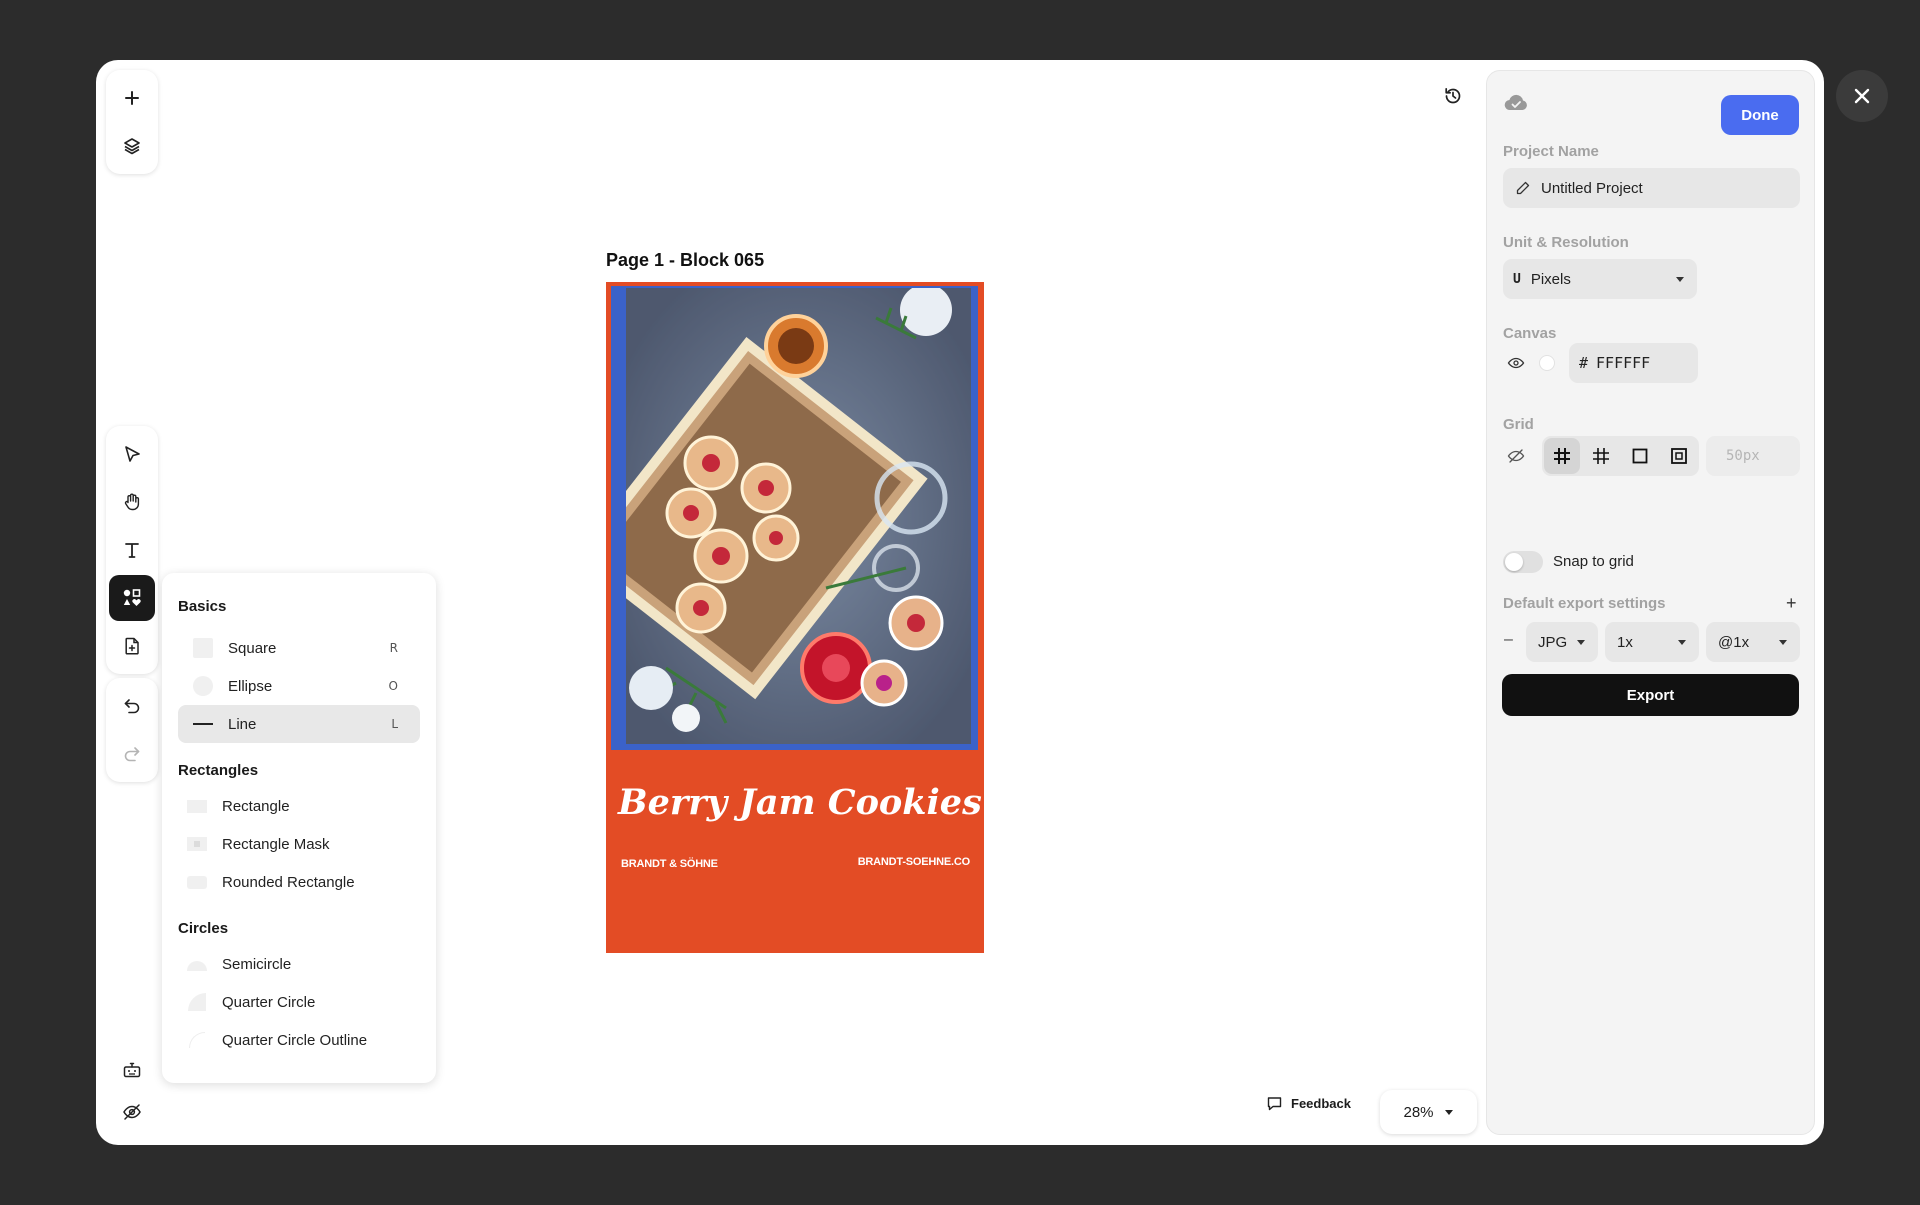 This screenshot has width=1920, height=1205. Describe the element at coordinates (1547, 363) in the screenshot. I see `canvas-color-swatch` at that location.